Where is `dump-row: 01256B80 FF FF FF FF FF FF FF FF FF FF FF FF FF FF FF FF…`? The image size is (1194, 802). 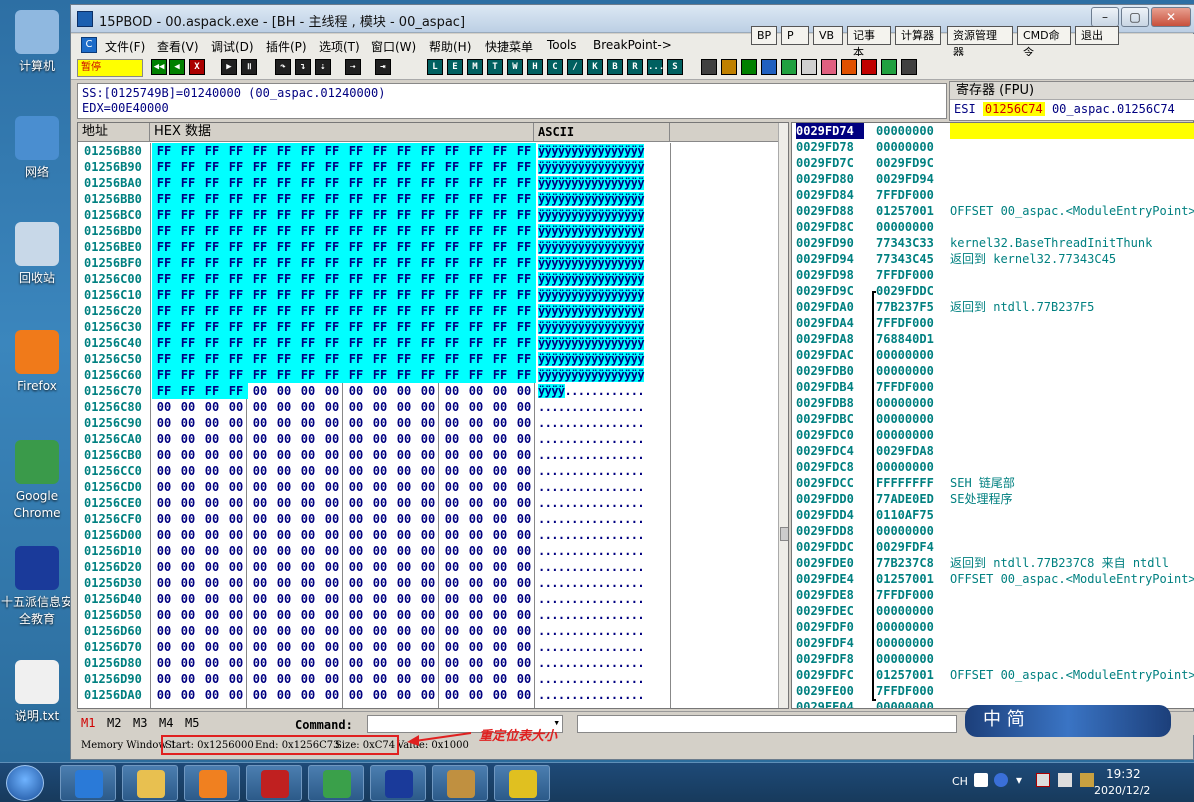
dump-row: 01256B80 FF FF FF FF FF FF FF FF FF FF FF FF FF FF FF FF… is located at coordinates (433, 151).